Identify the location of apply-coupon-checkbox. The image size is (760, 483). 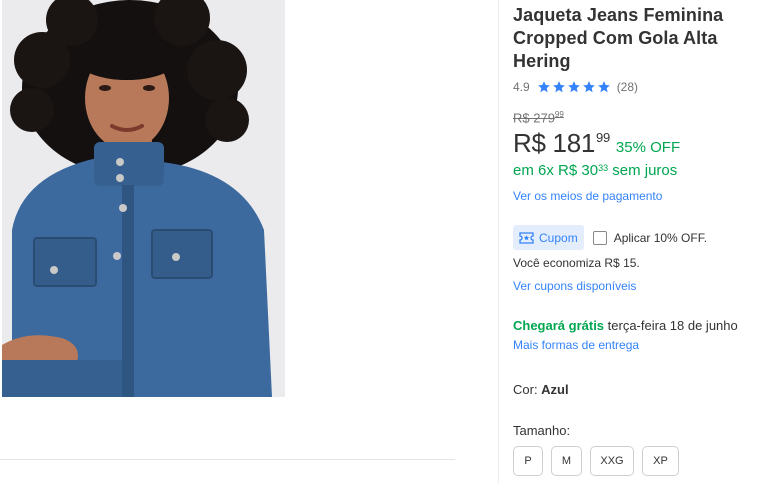
(599, 237).